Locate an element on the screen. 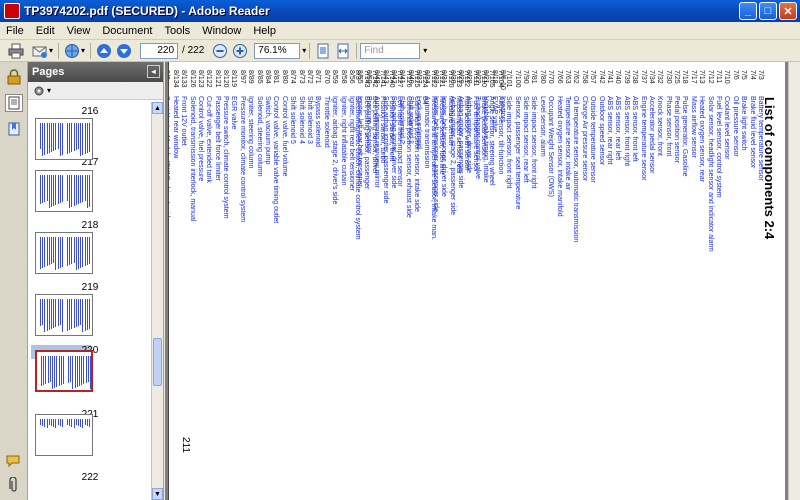 Image resolution: width=800 pixels, height=500 pixels. close-button: ✕ is located at coordinates (788, 11).